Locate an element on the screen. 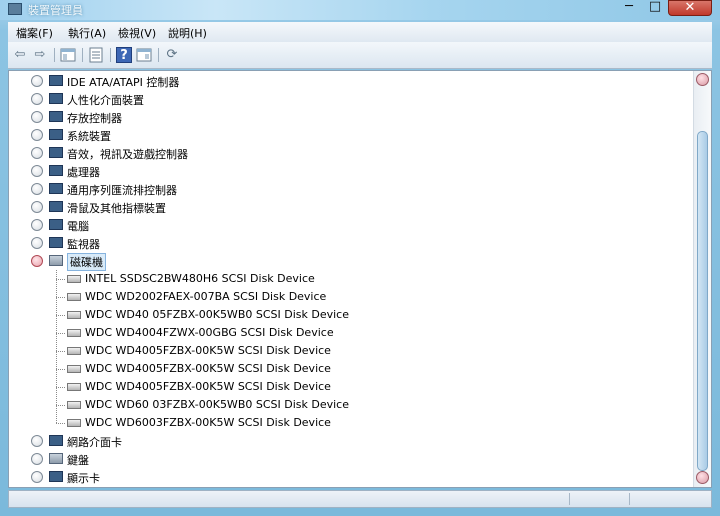 The image size is (720, 516). tree-disk-device: WDC WD40 05FZBX-00K5WB0 SCSI Disk Device is located at coordinates (349, 315).